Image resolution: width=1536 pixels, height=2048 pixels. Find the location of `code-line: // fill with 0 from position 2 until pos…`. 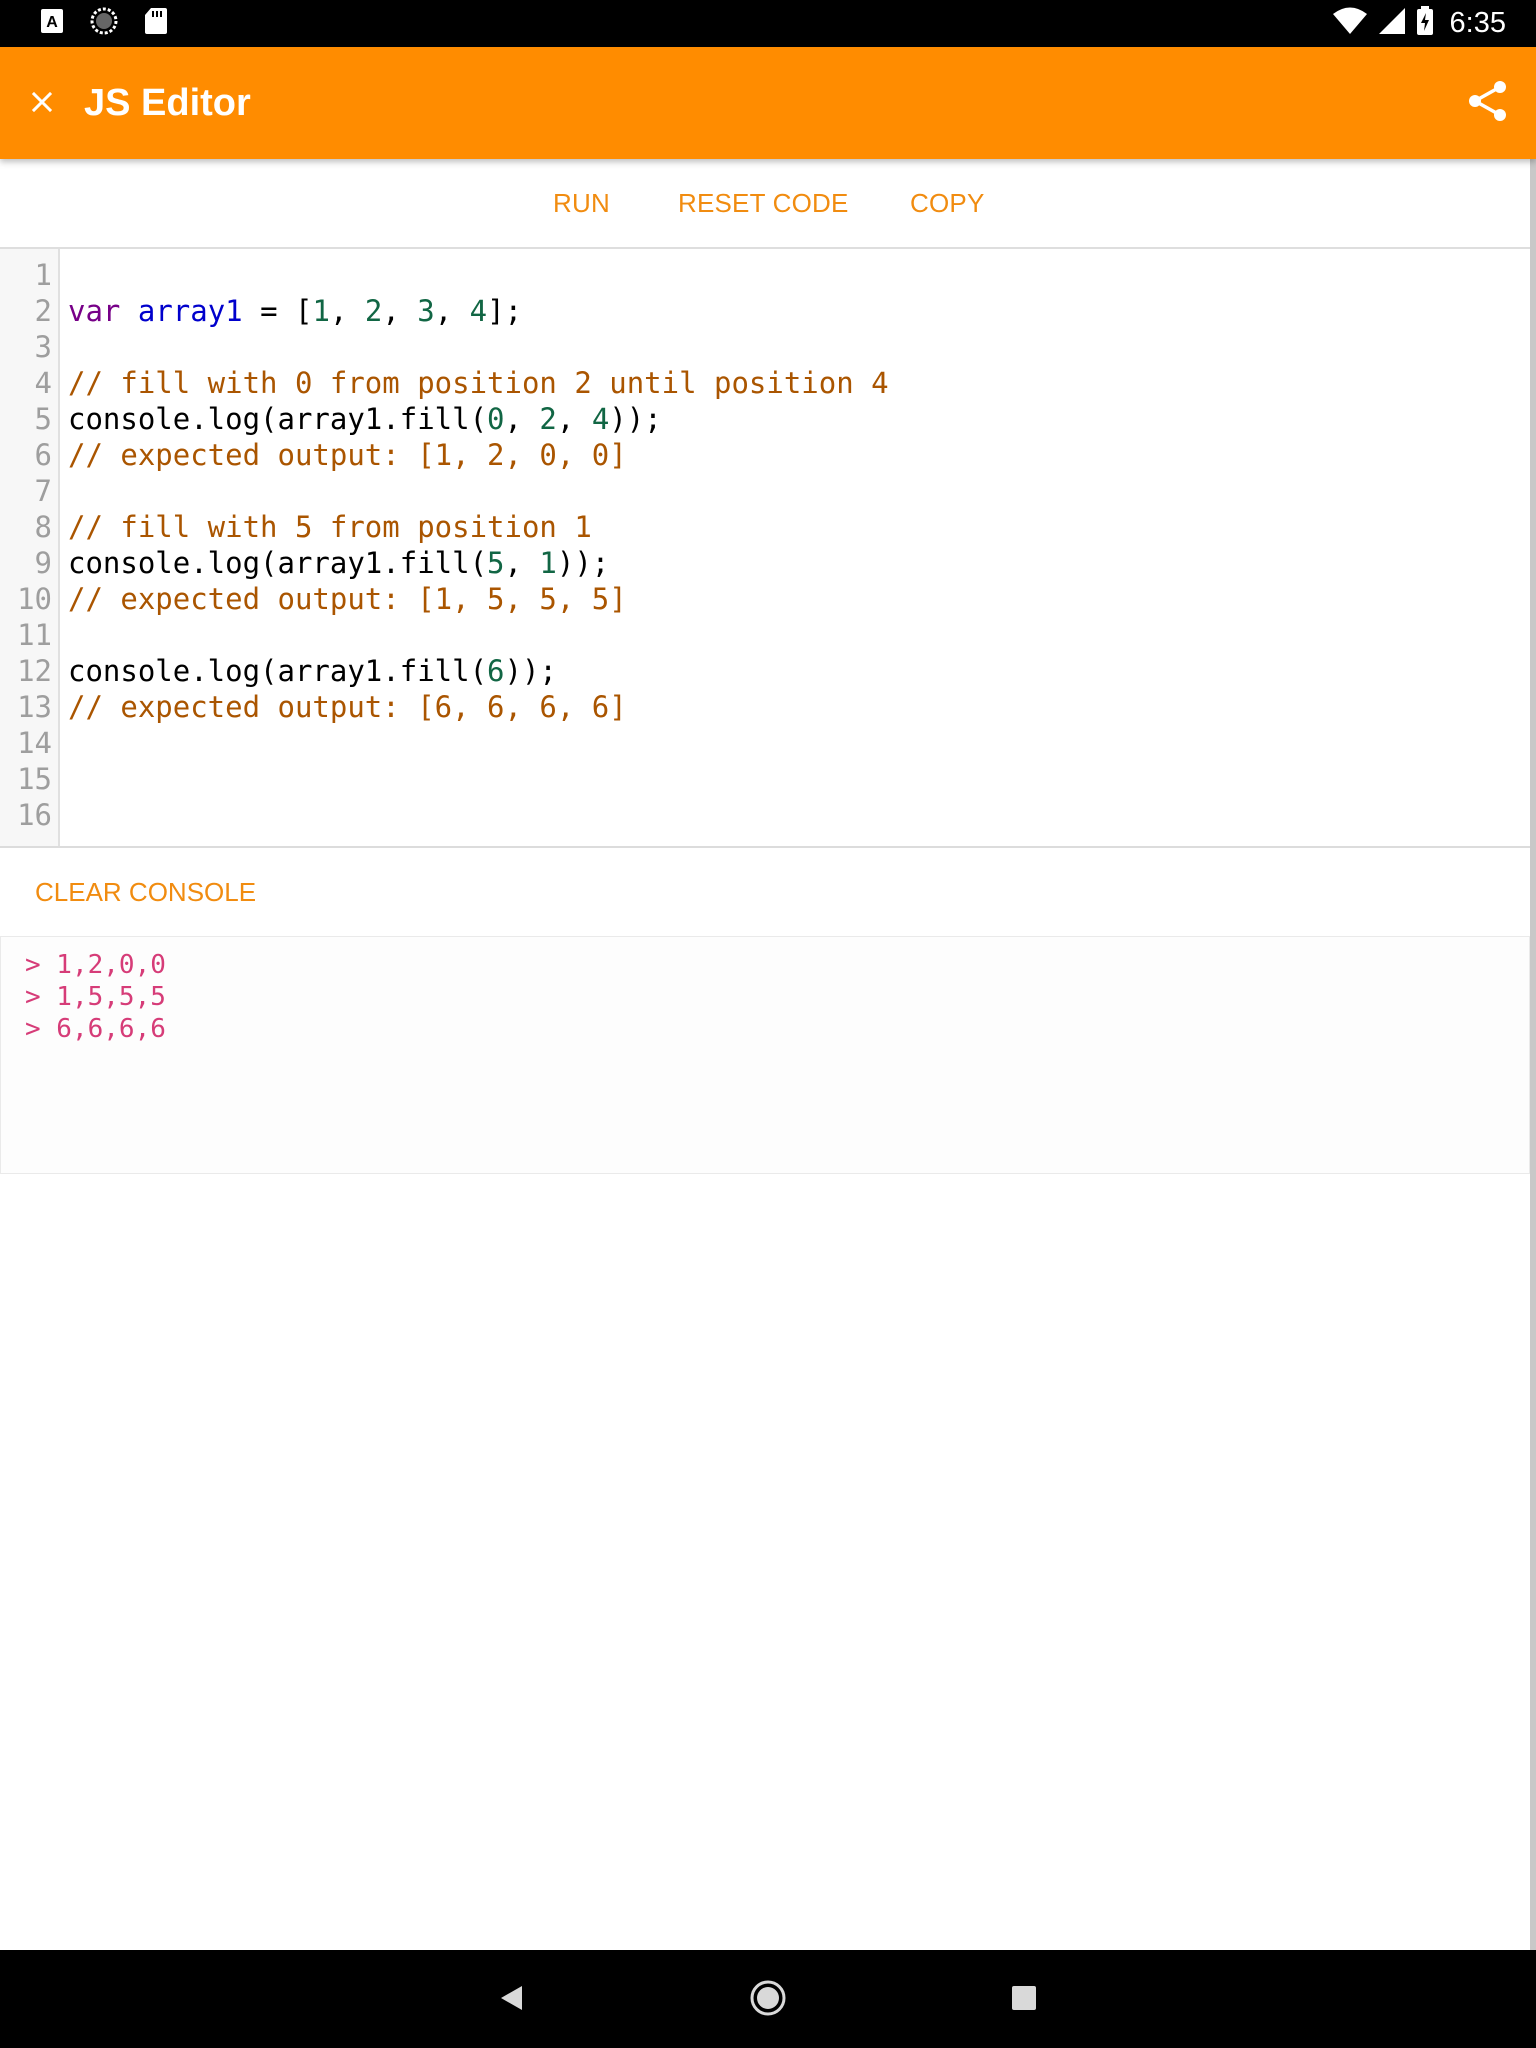

code-line: // fill with 0 from position 2 until pos… is located at coordinates (478, 383).